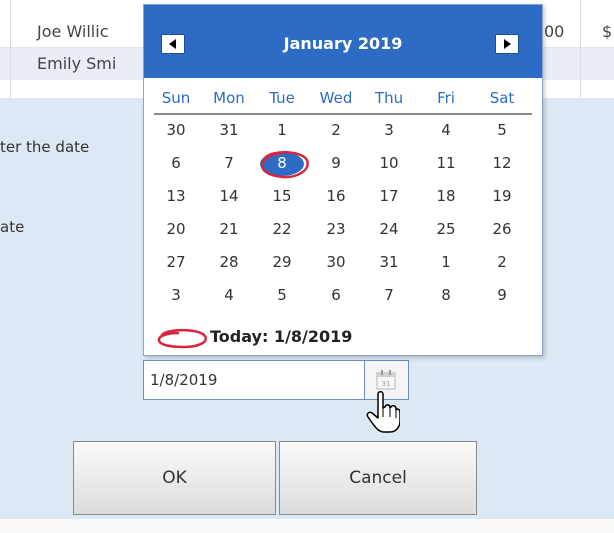 Image resolution: width=614 pixels, height=533 pixels. What do you see at coordinates (282, 262) in the screenshot?
I see `calendar-day: 29` at bounding box center [282, 262].